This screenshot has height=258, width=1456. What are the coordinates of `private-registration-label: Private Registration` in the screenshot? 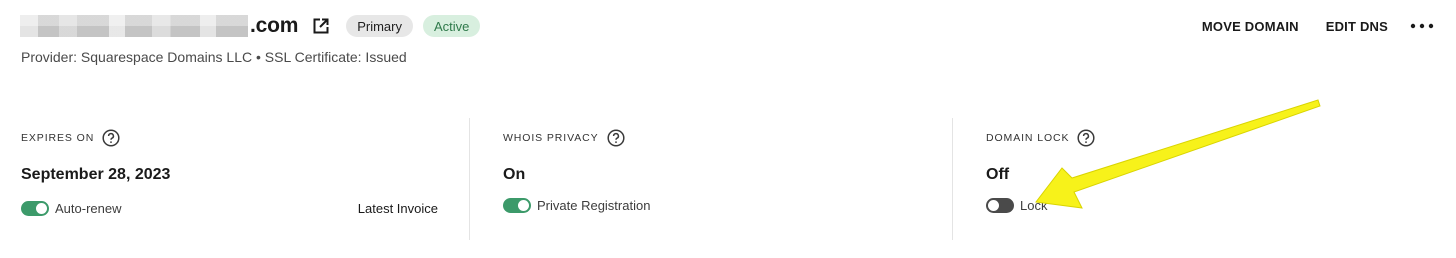 It's located at (594, 205).